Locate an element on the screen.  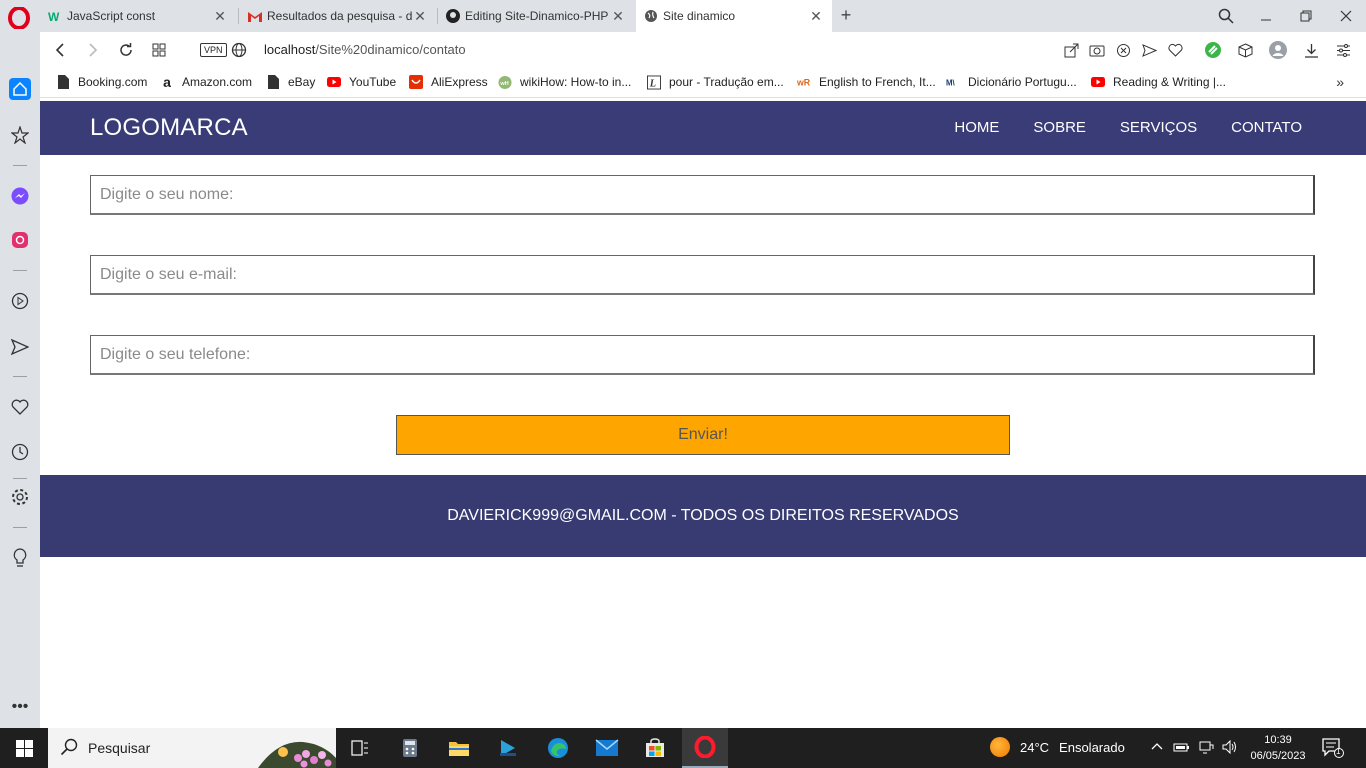
tab-github-editing: Editing Site-Dinamico-PHP ✕ is located at coordinates (536, 16).